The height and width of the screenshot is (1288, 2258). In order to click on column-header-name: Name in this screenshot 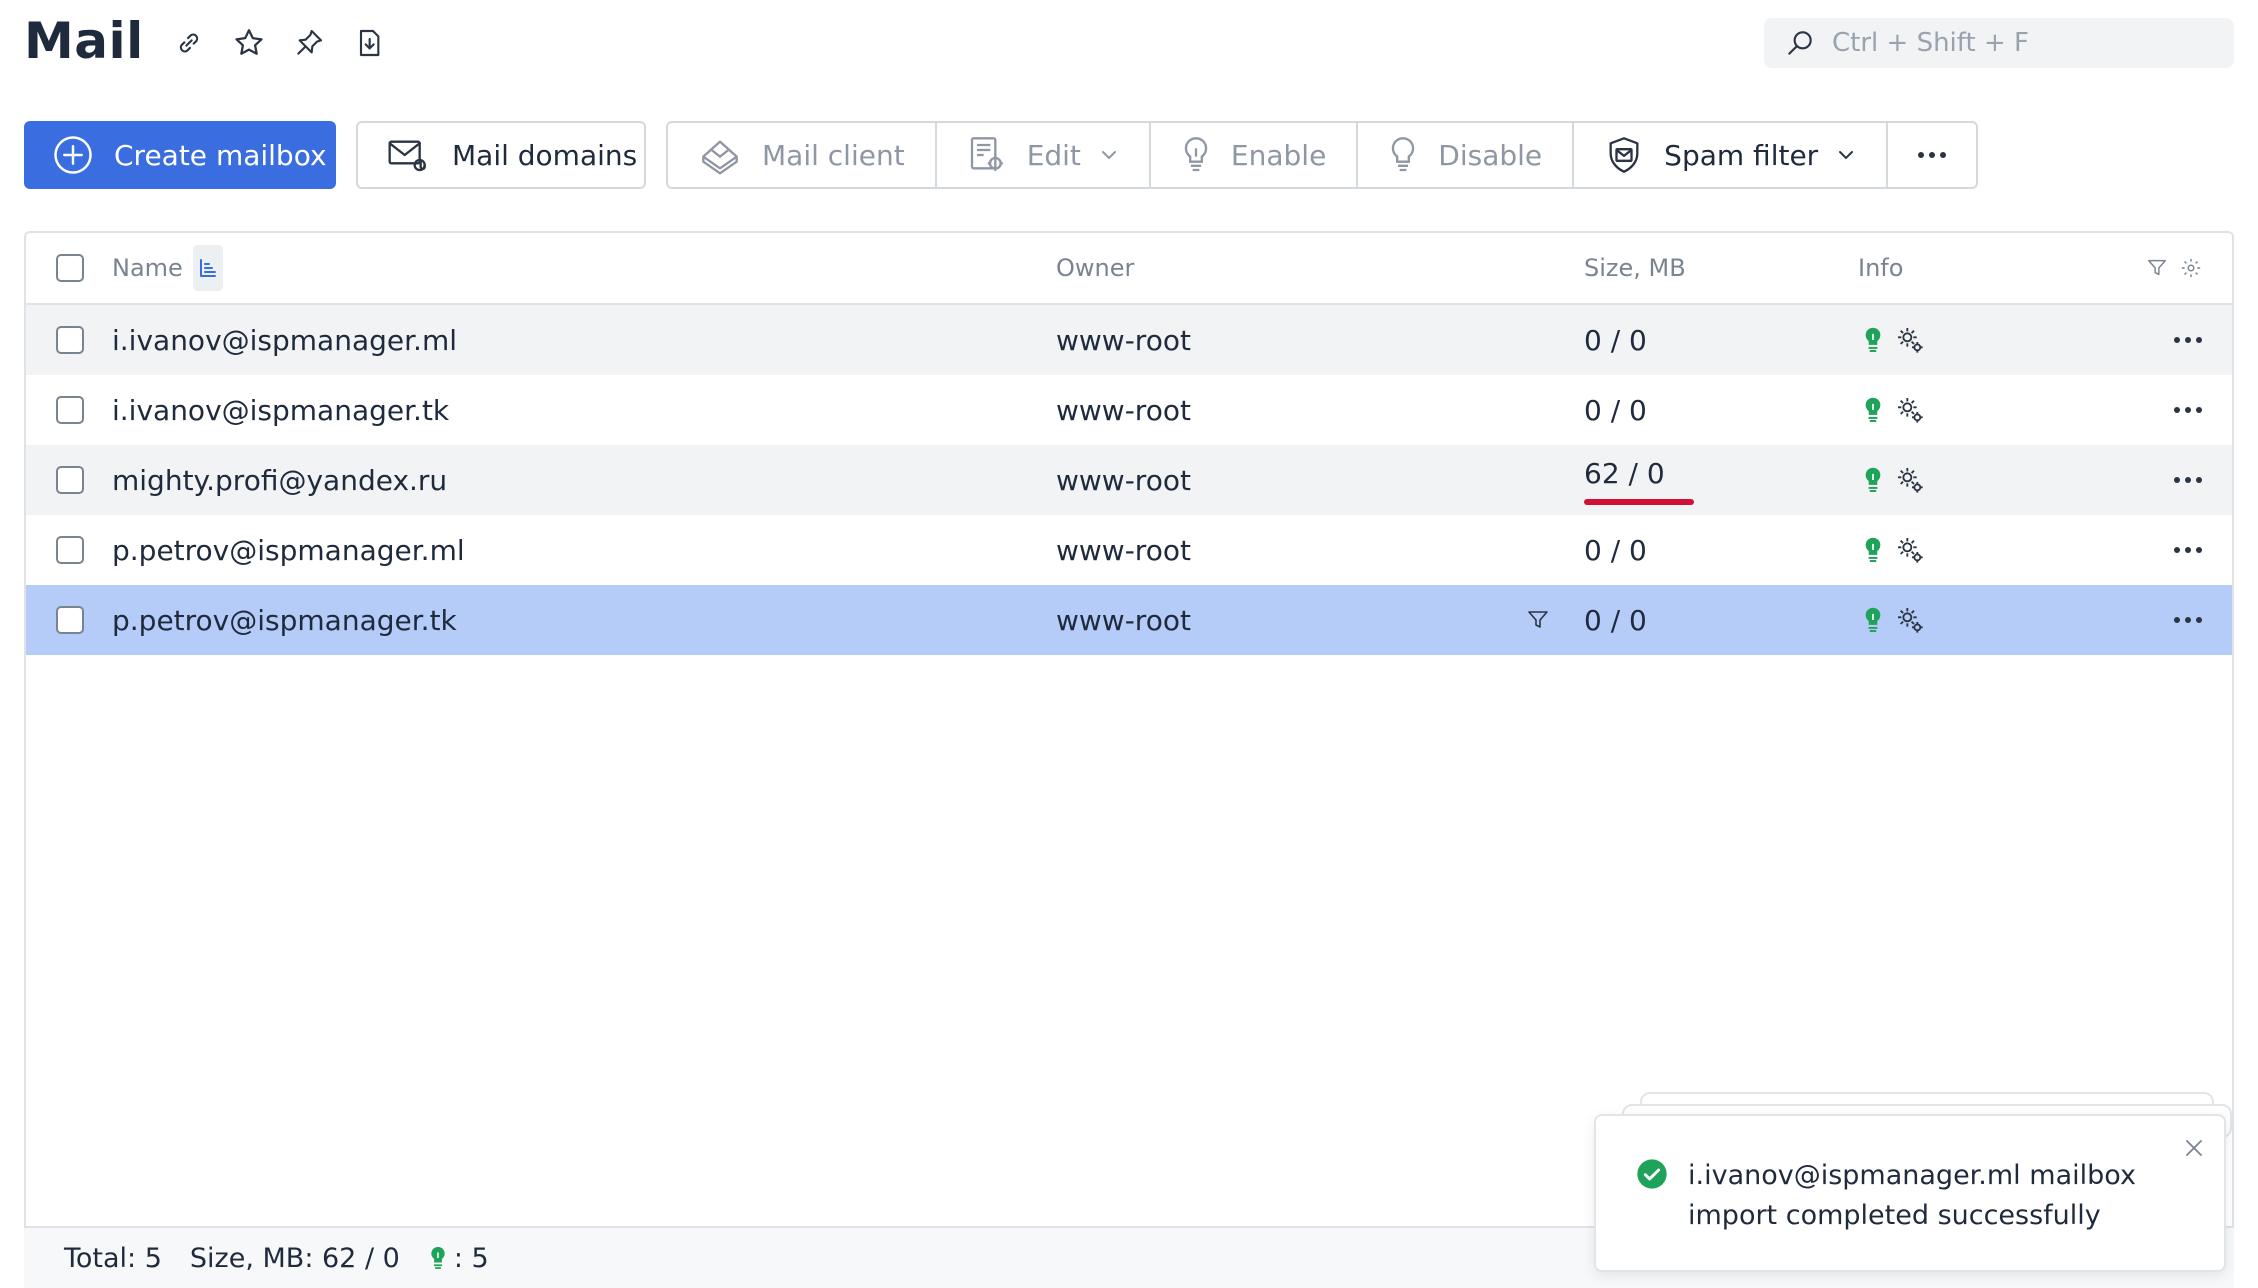, I will do `click(167, 268)`.